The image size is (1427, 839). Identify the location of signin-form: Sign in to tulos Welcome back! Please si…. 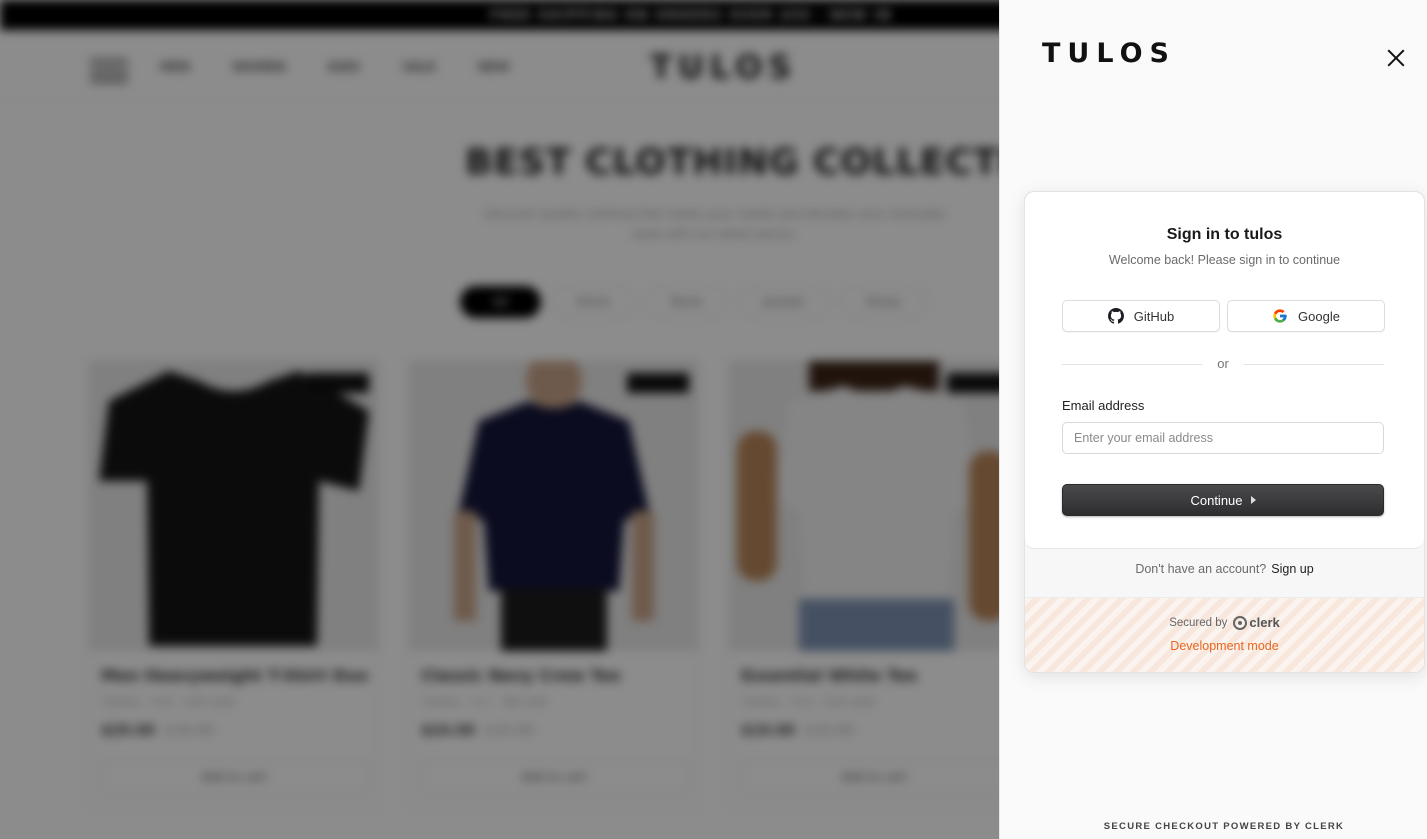
(1224, 370).